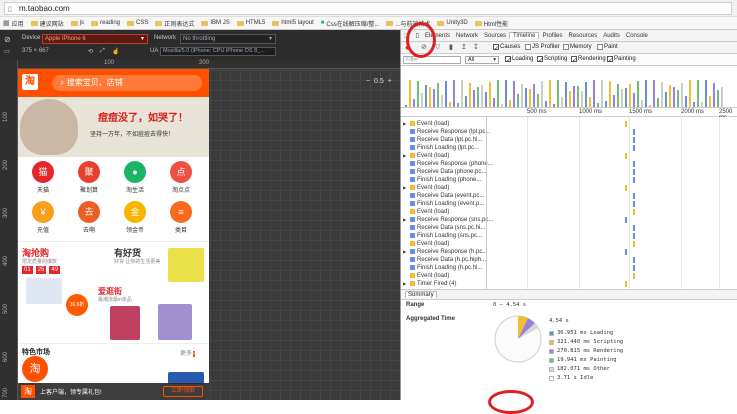 This screenshot has width=737, height=414. I want to click on filter-painting: ✓ Painting, so click(621, 60).